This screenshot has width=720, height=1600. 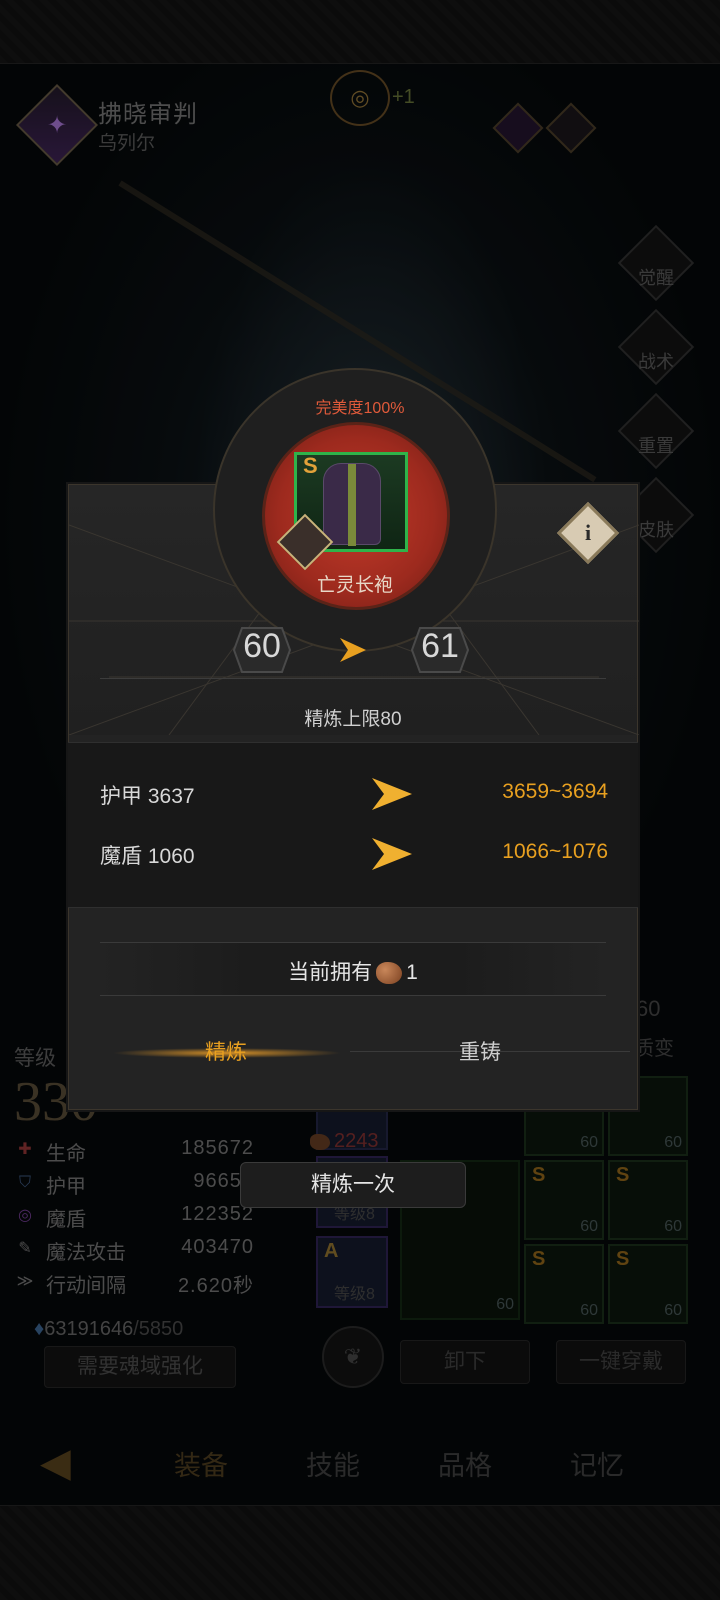 I want to click on refine-once-button: 精炼一次, so click(x=353, y=1185).